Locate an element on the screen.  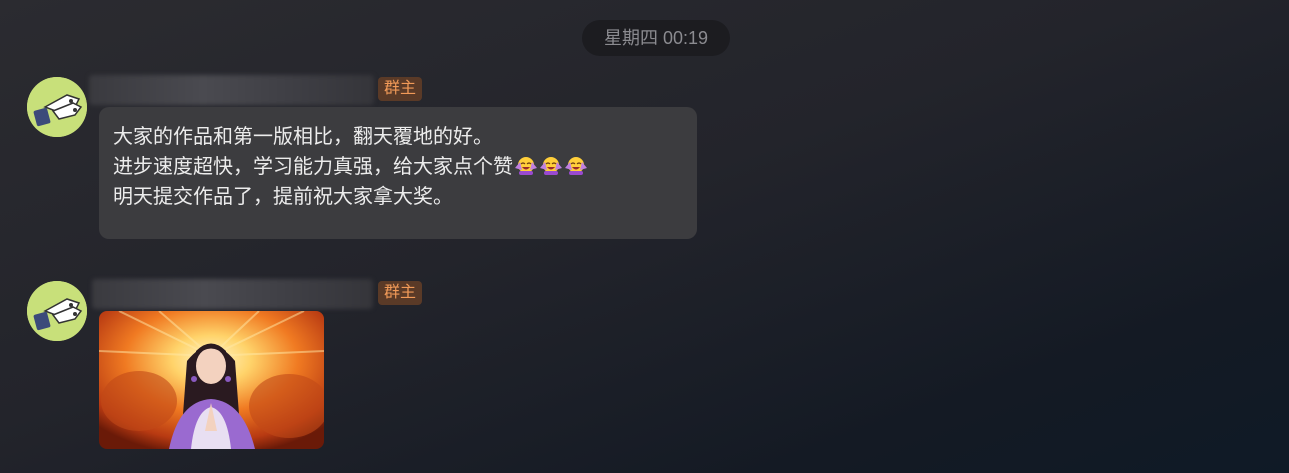
message-line: 进步速度超快，学习能力真强，给大家点个赞 is located at coordinates (398, 166).